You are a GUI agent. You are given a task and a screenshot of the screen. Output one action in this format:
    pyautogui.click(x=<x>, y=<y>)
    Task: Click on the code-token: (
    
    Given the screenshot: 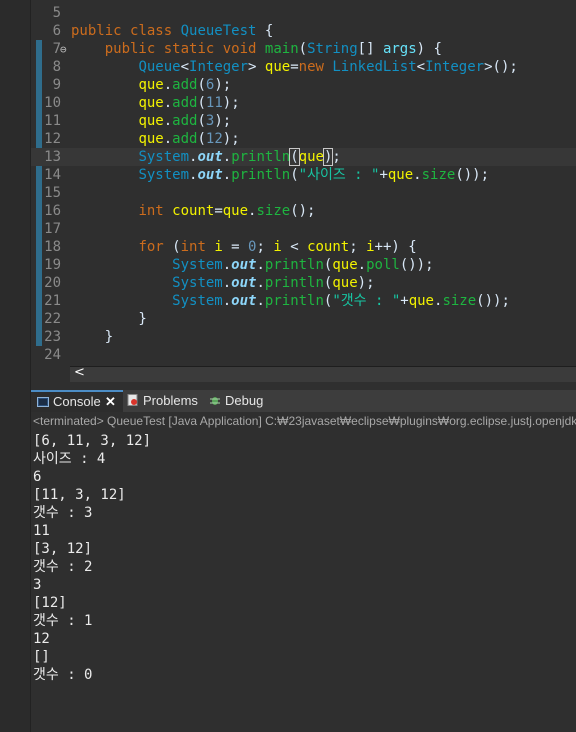 What is the action you would take?
    pyautogui.click(x=294, y=157)
    